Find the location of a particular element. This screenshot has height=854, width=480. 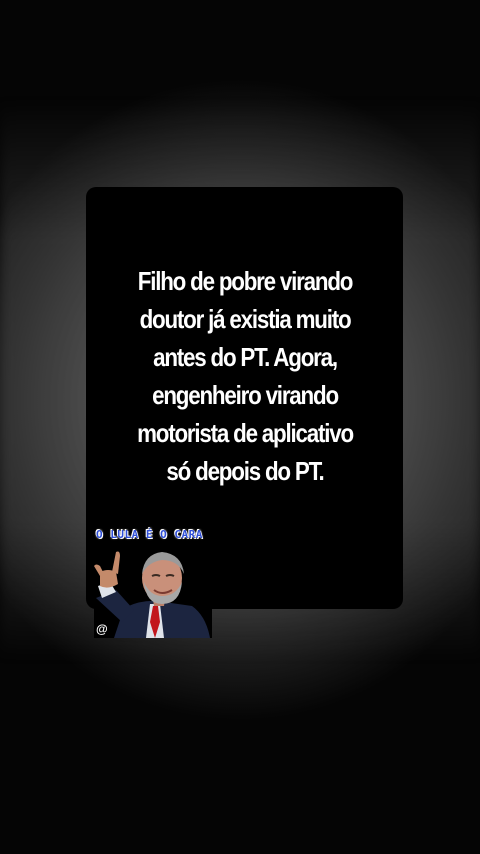

meme-sticker: O LULA É O CARA @ is located at coordinates (154, 583).